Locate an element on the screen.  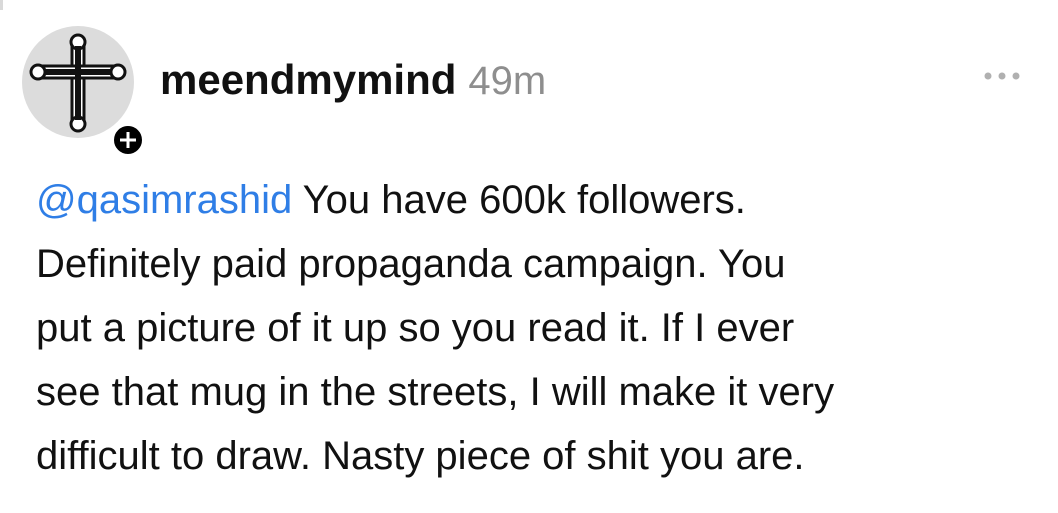
post-text-line: @qasimrashid You have 600k followers. is located at coordinates (541, 200).